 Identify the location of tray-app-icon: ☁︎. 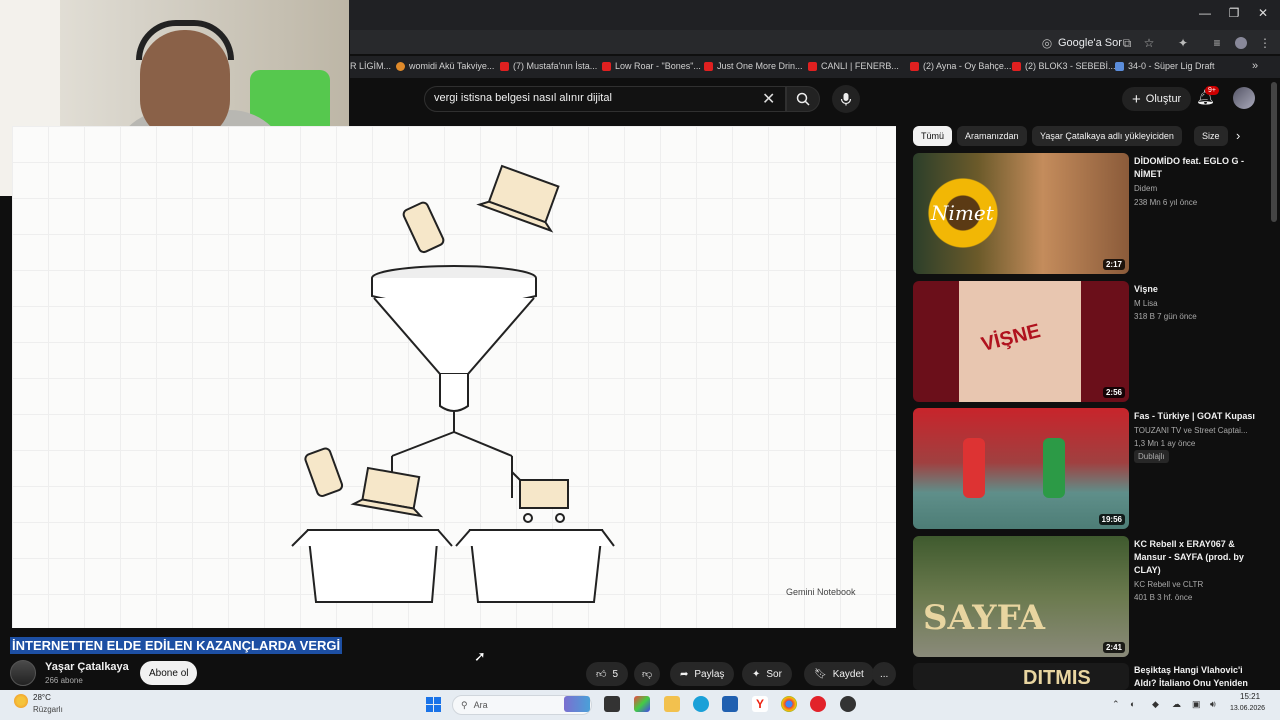
(1176, 704).